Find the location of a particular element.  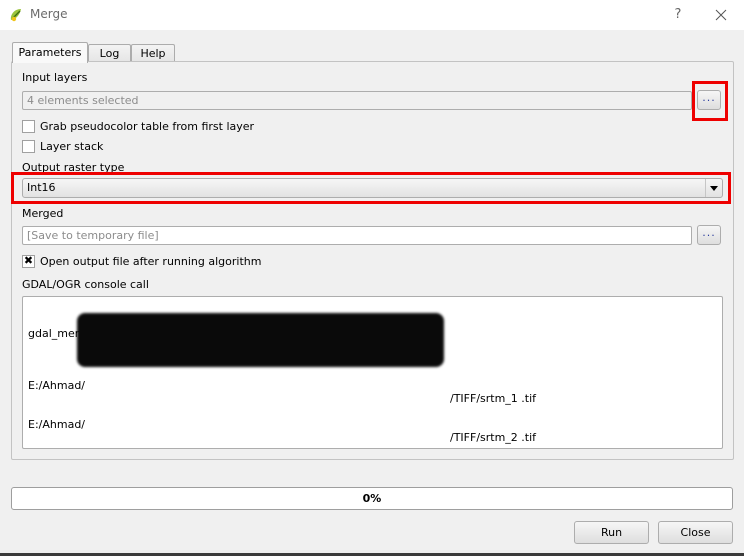

input-layers-field: 4 elements selected is located at coordinates (357, 100).